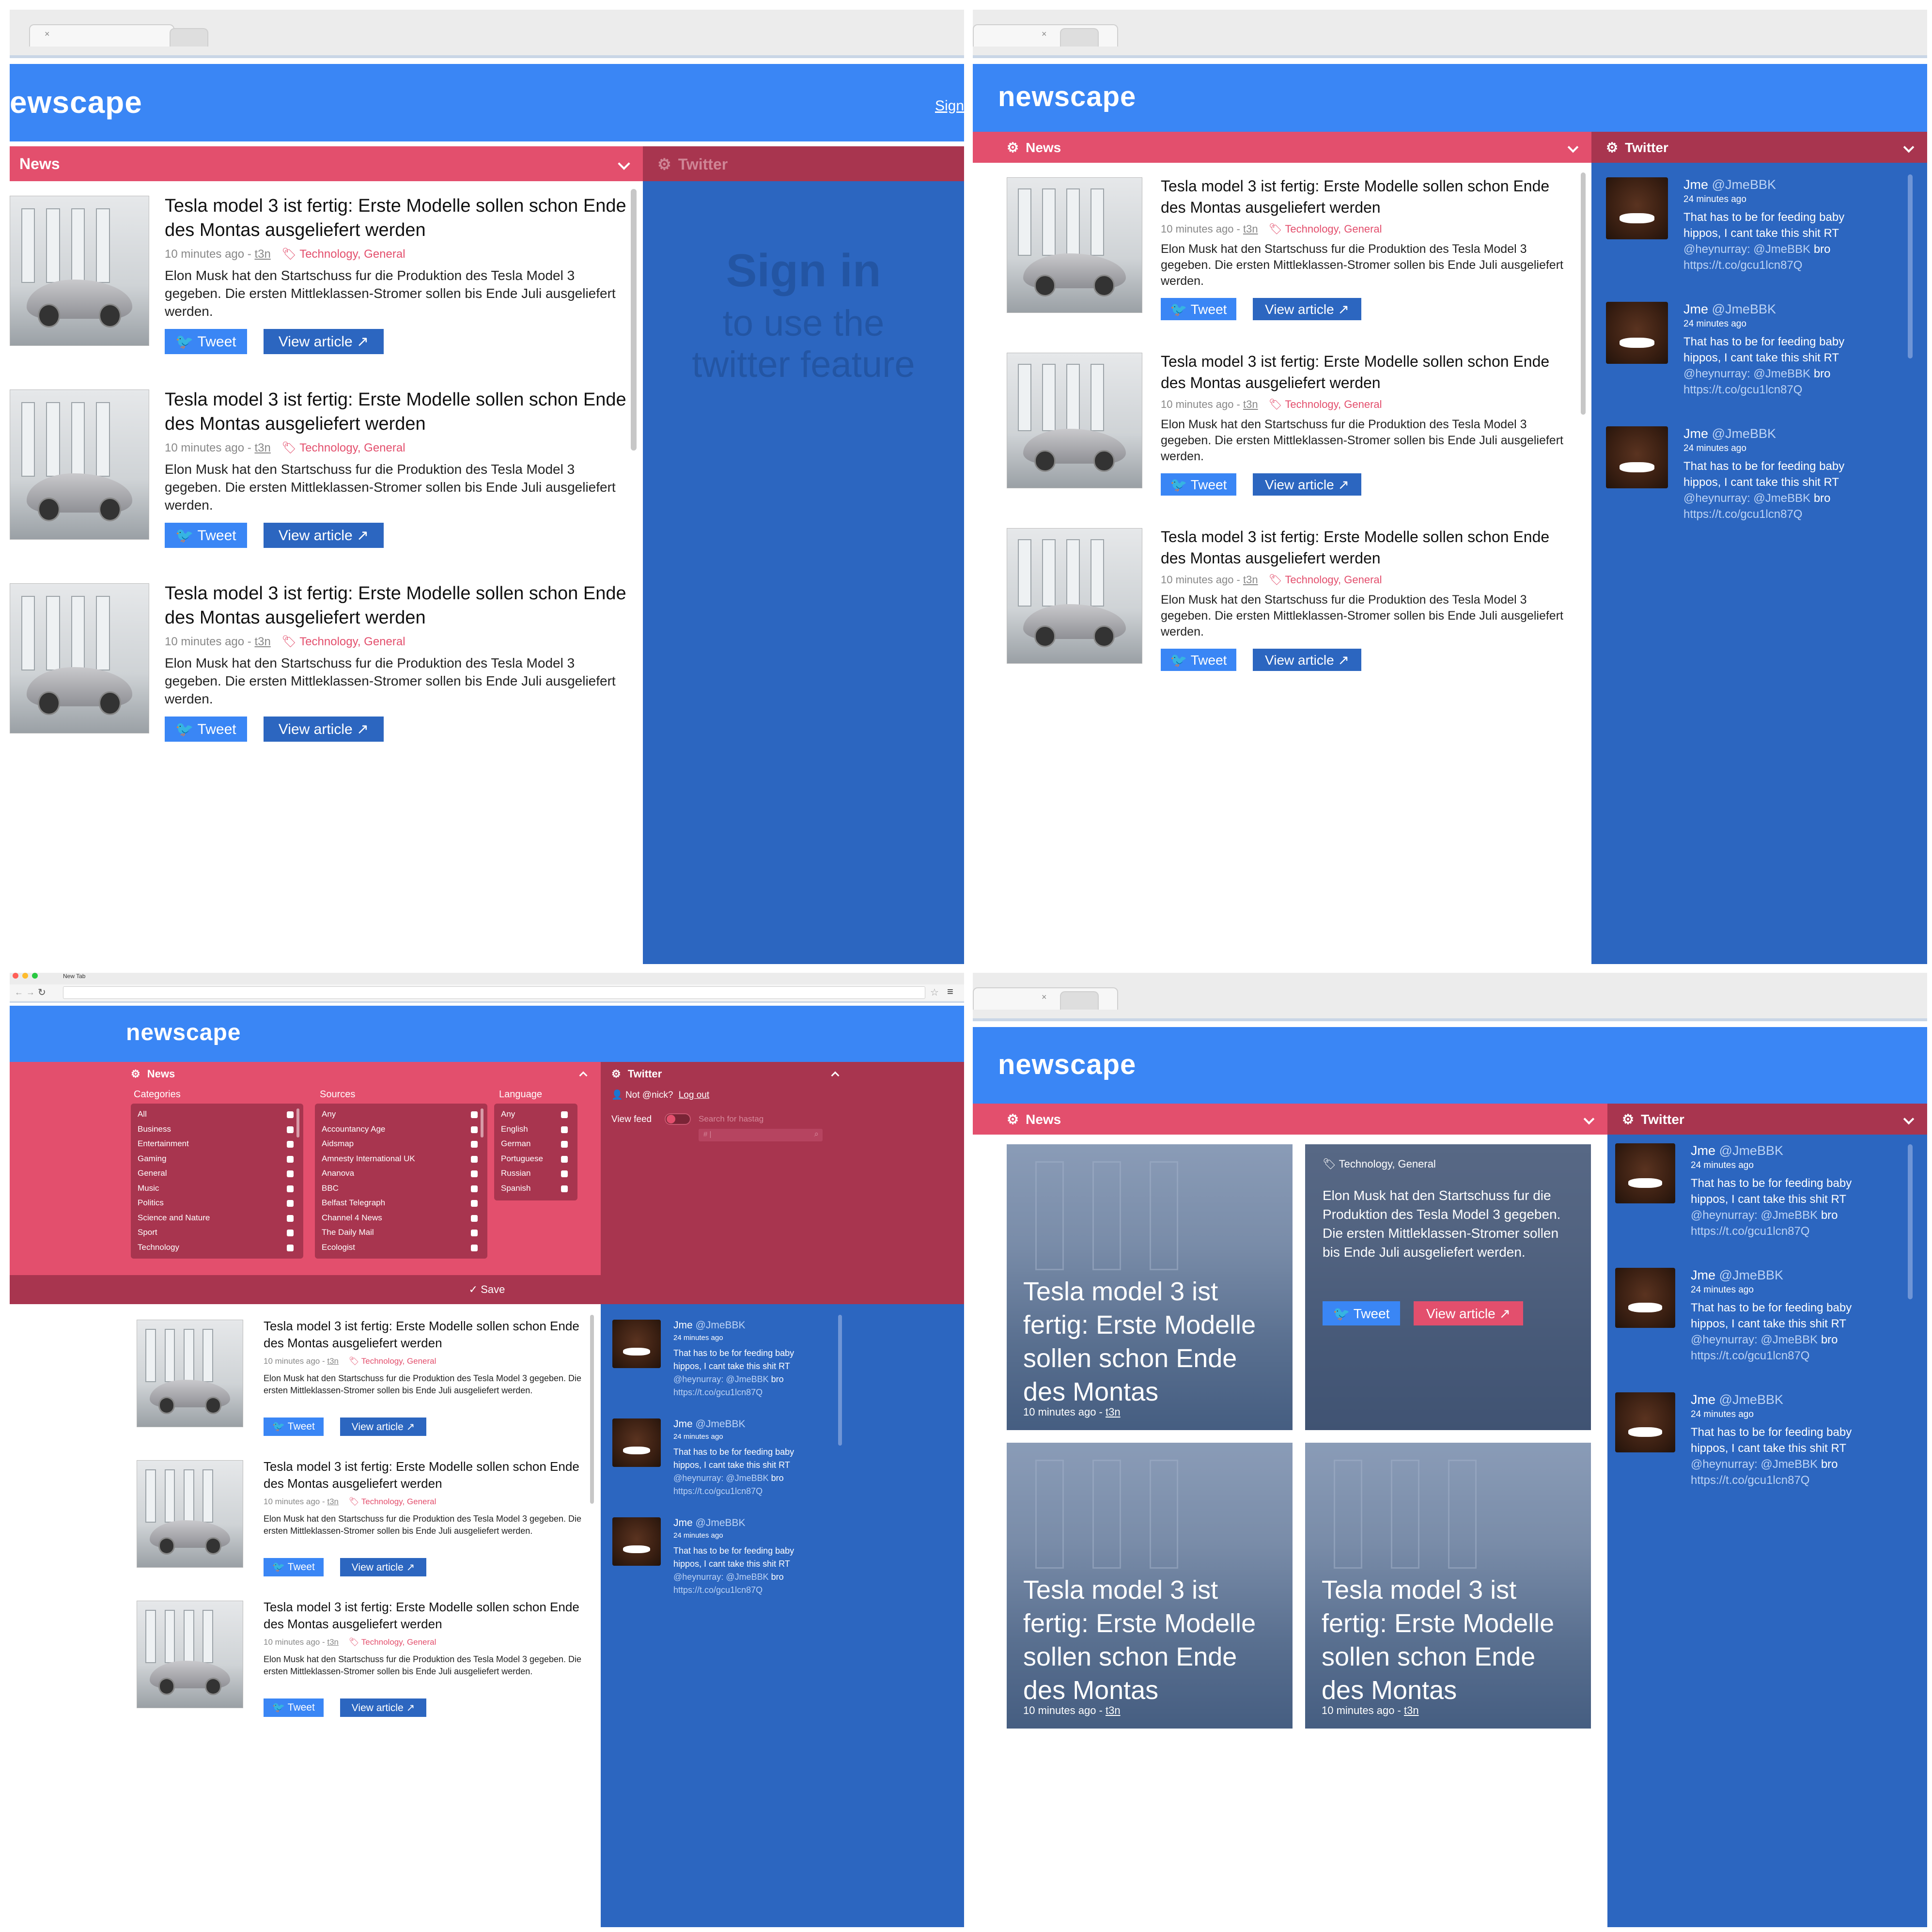  What do you see at coordinates (1628, 1119) in the screenshot?
I see `gear-icon: ⚙` at bounding box center [1628, 1119].